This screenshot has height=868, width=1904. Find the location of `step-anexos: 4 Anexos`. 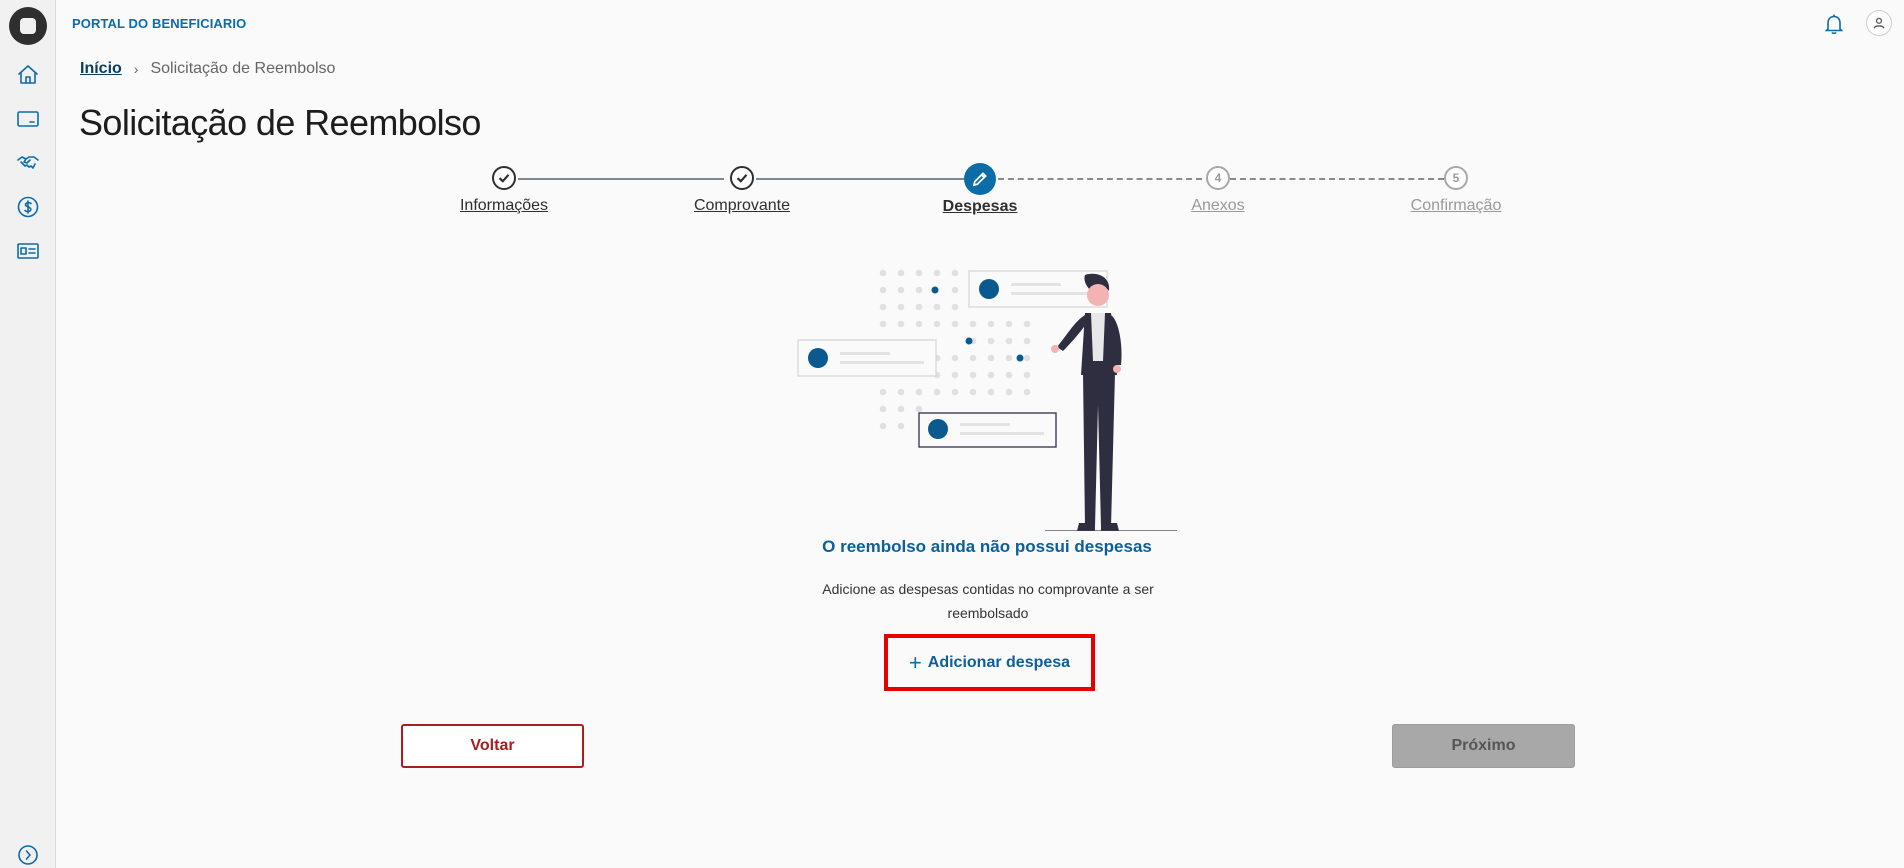

step-anexos: 4 Anexos is located at coordinates (1218, 189).